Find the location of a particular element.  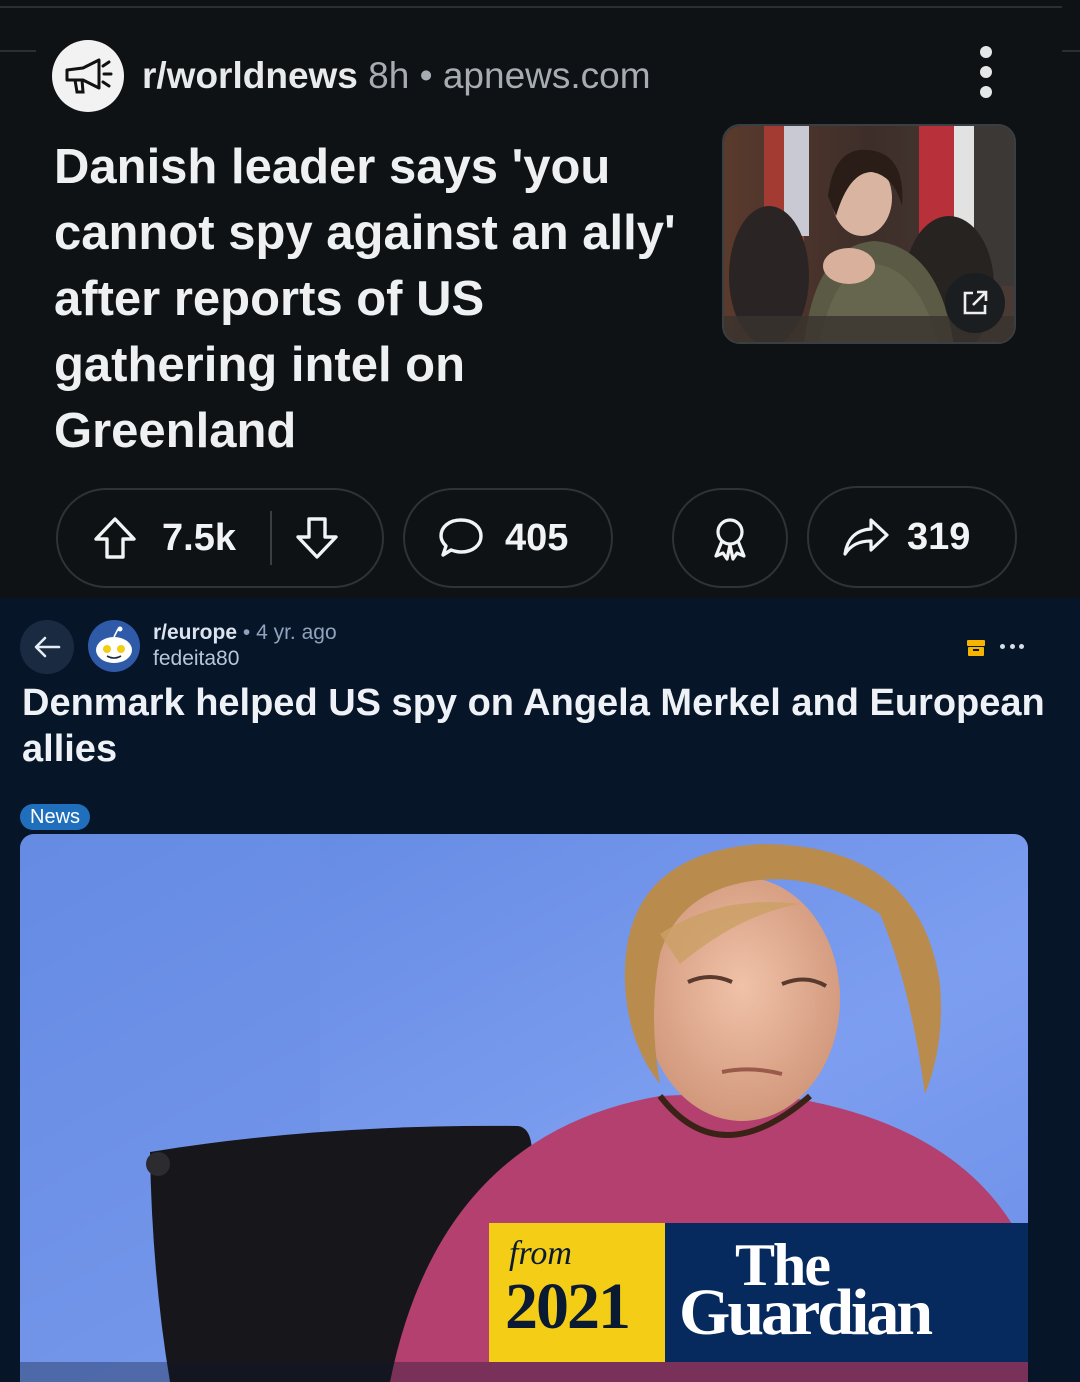

vote-count: 7.5k is located at coordinates (199, 537).